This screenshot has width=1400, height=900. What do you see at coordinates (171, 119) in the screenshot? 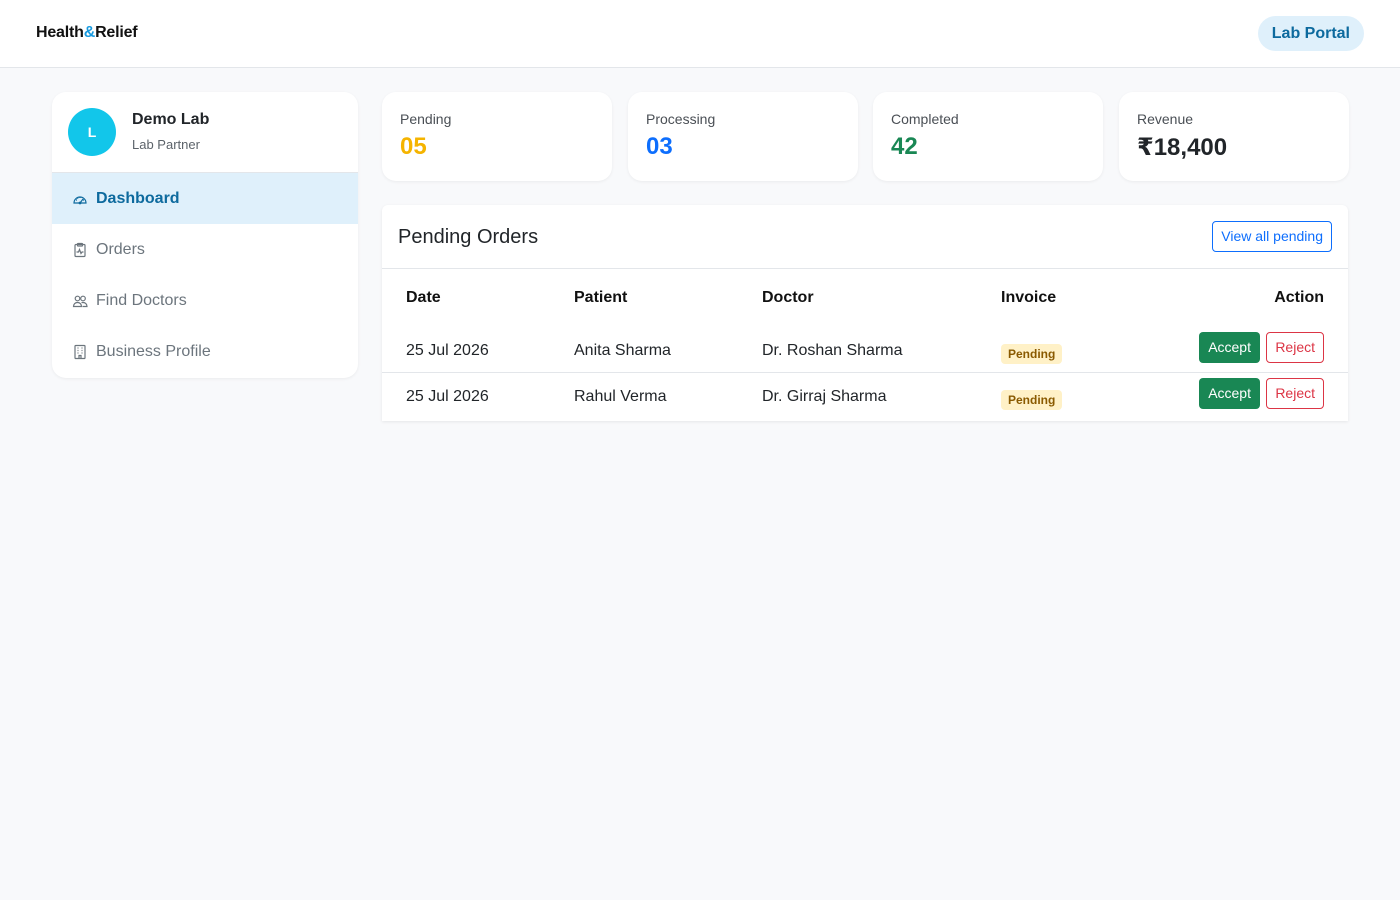
I see `profile-name: Demo Lab` at bounding box center [171, 119].